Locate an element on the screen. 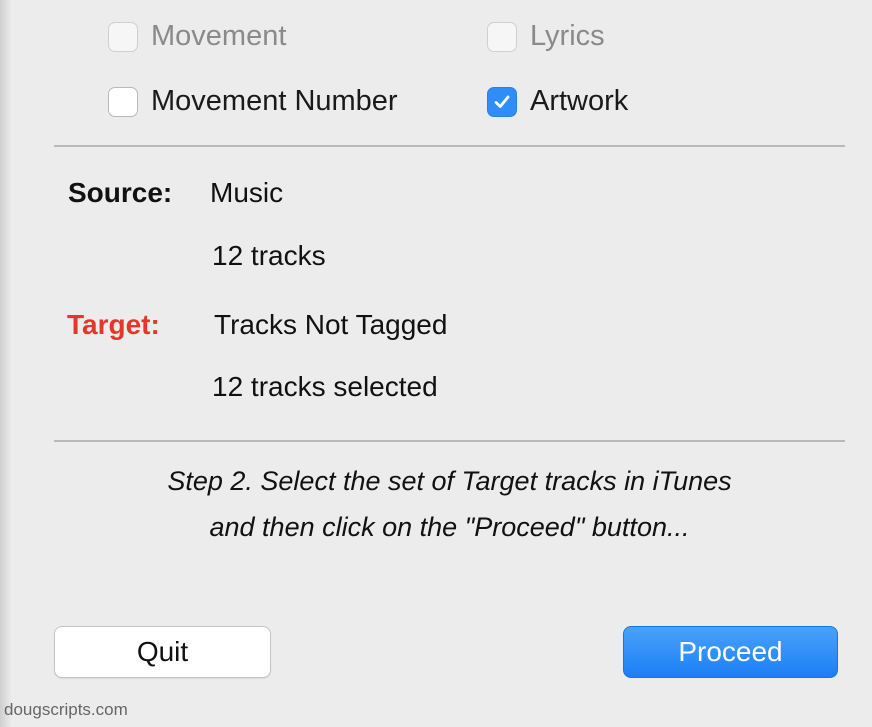  checkbox-lyrics: Lyrics is located at coordinates (546, 36).